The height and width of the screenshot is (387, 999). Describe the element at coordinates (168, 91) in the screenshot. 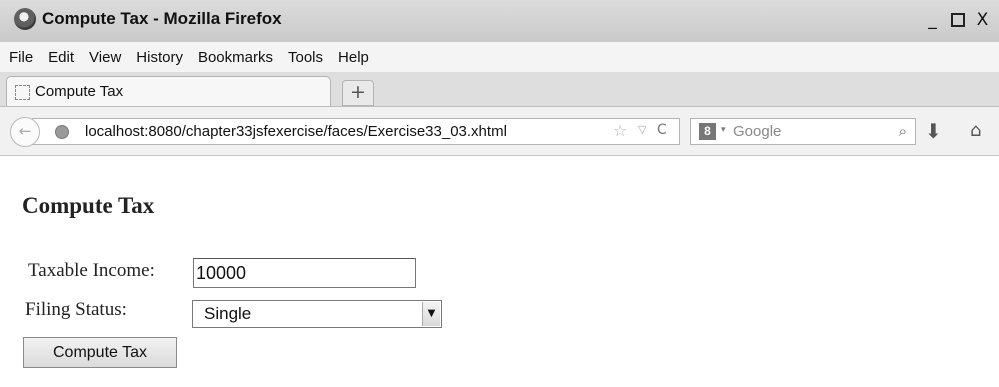

I see `tab-compute-tax: Compute Tax` at that location.